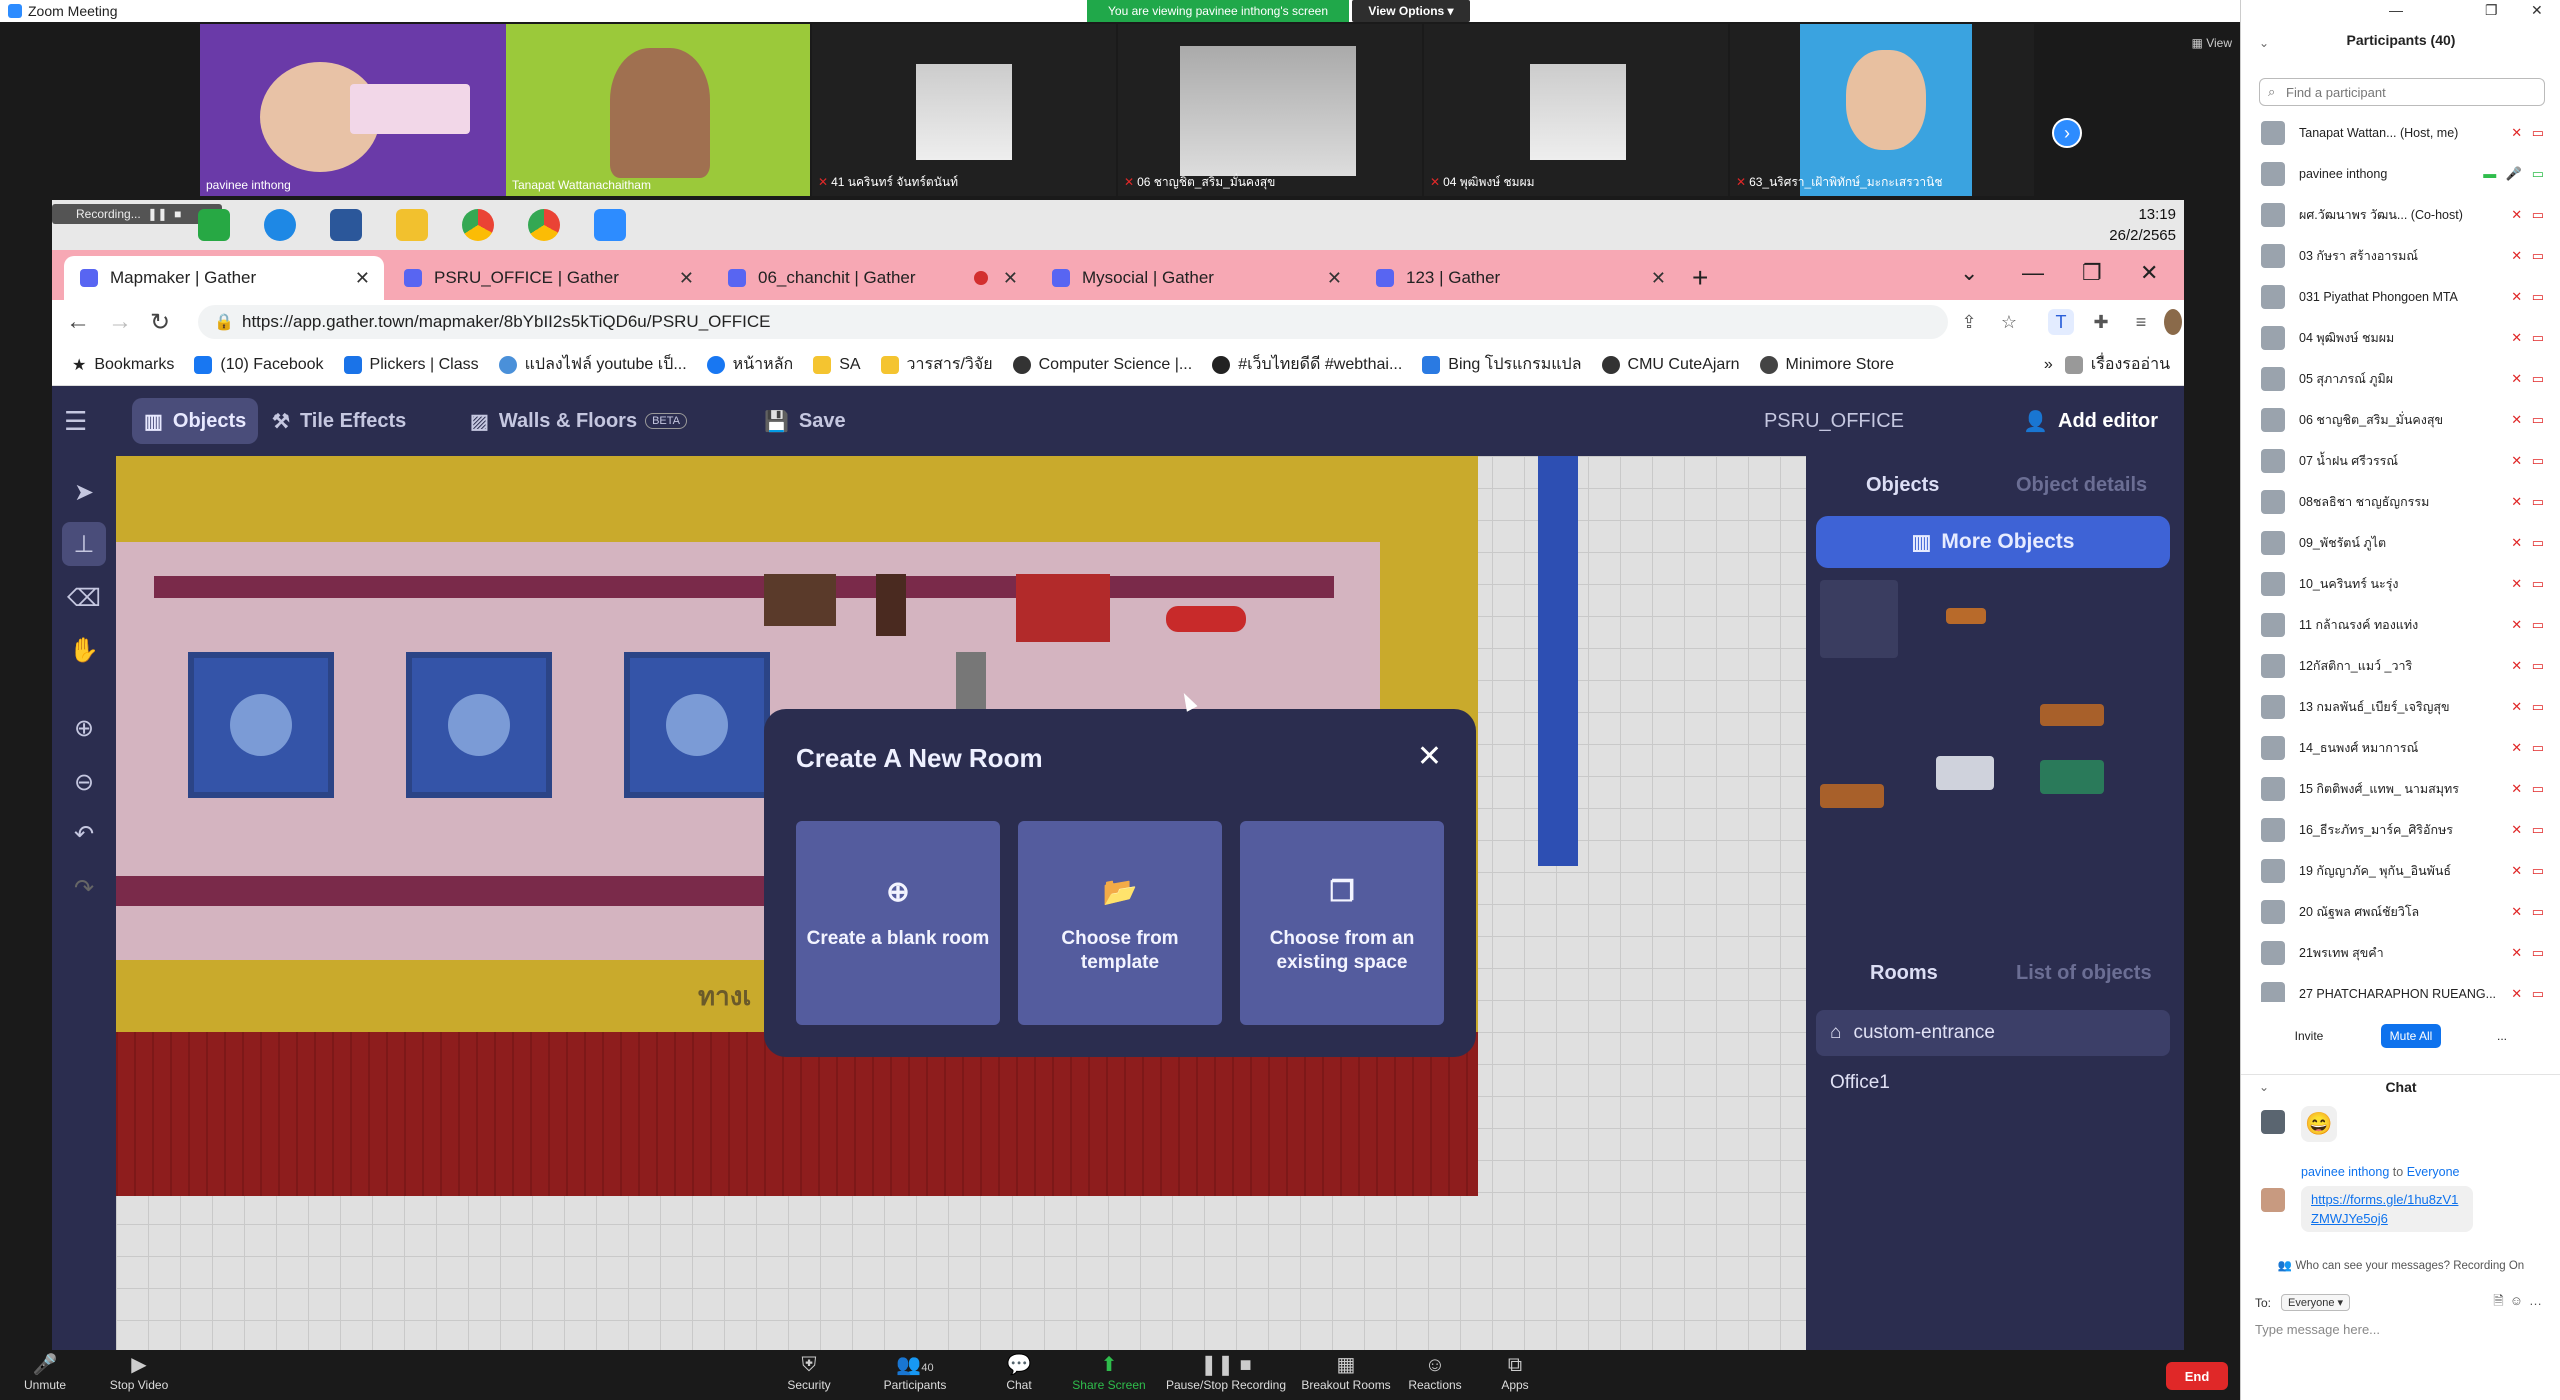 The image size is (2560, 1400). I want to click on participant-row: Tanapat Wattan... (Host, me) ✕ ▭, so click(2400, 132).